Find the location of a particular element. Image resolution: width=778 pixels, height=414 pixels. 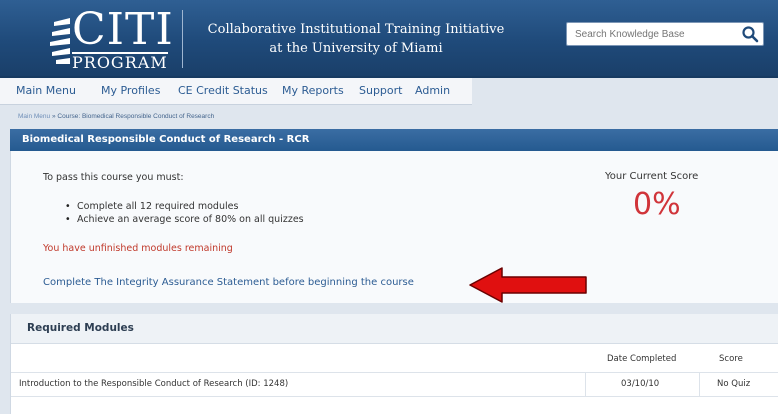

module-score: No Quiz is located at coordinates (734, 384).